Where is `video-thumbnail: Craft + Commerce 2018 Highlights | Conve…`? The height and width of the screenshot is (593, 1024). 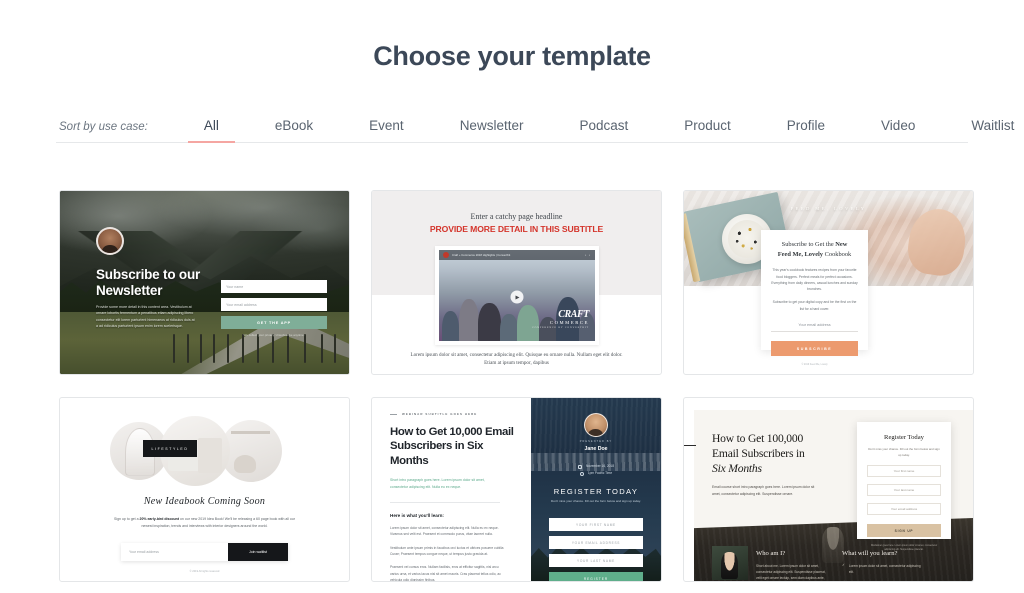 video-thumbnail: Craft + Commerce 2018 Highlights | Conve… is located at coordinates (517, 295).